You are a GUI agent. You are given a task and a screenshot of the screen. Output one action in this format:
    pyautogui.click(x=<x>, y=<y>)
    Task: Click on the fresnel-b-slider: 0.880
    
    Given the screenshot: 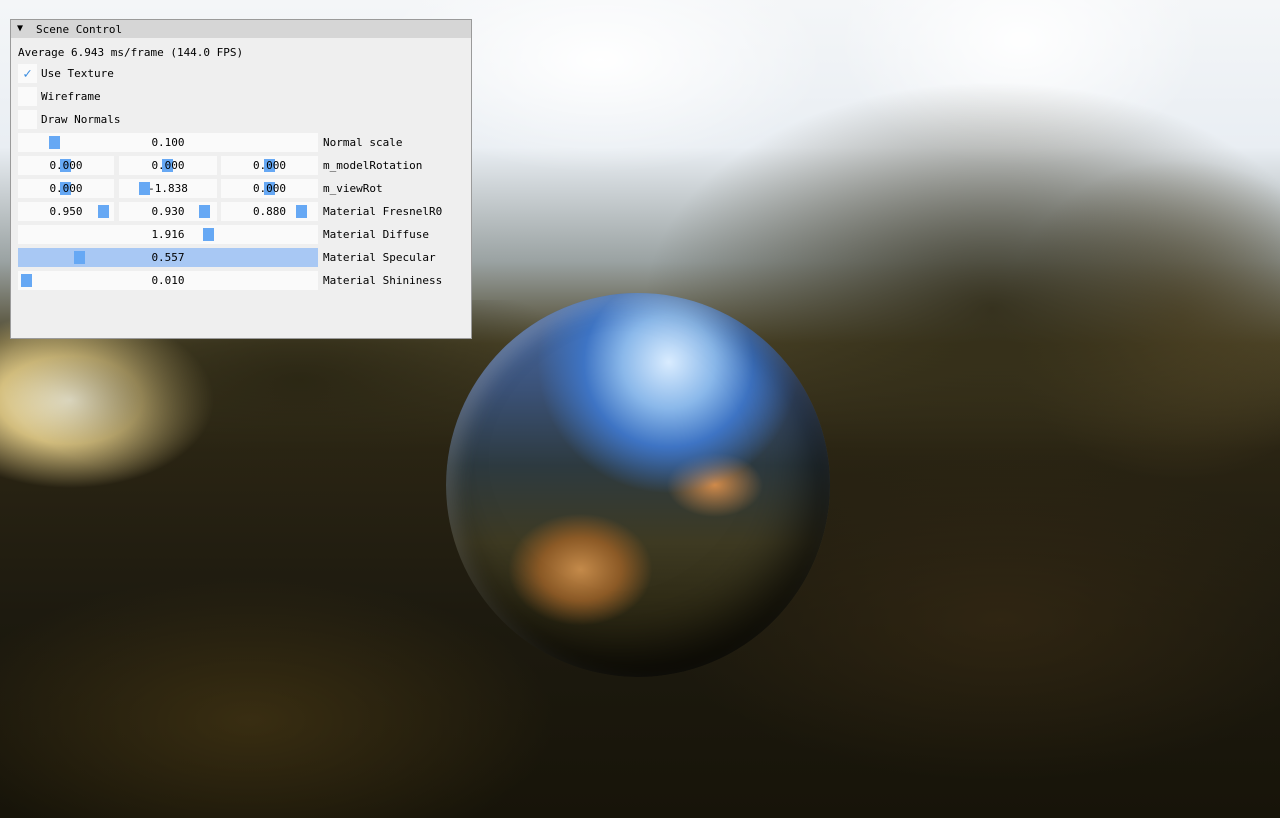 What is the action you would take?
    pyautogui.click(x=269, y=211)
    